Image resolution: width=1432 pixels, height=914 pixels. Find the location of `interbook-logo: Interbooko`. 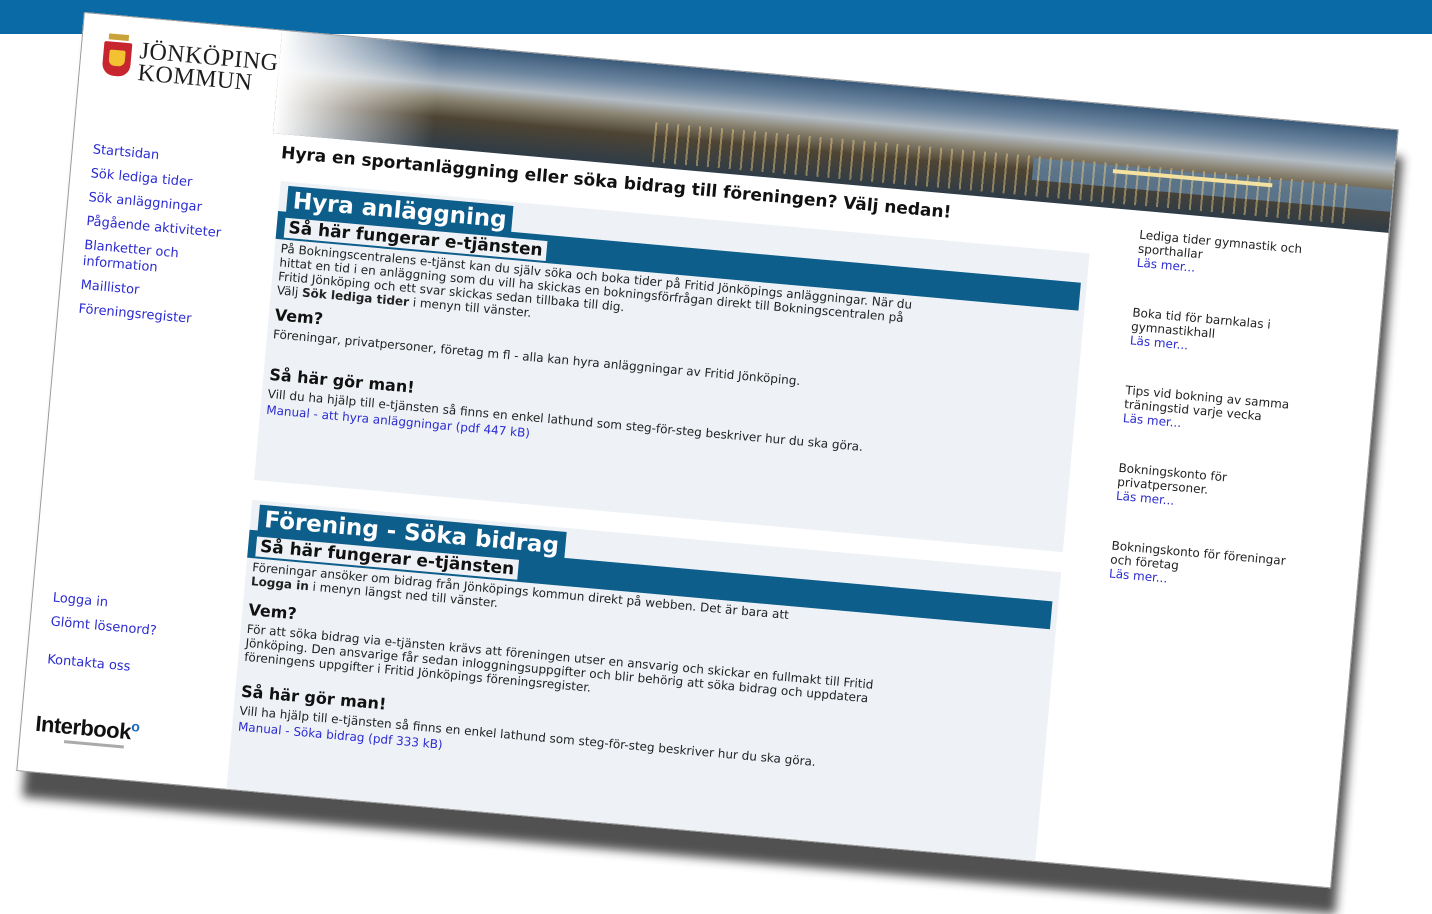

interbook-logo: Interbooko is located at coordinates (87, 728).